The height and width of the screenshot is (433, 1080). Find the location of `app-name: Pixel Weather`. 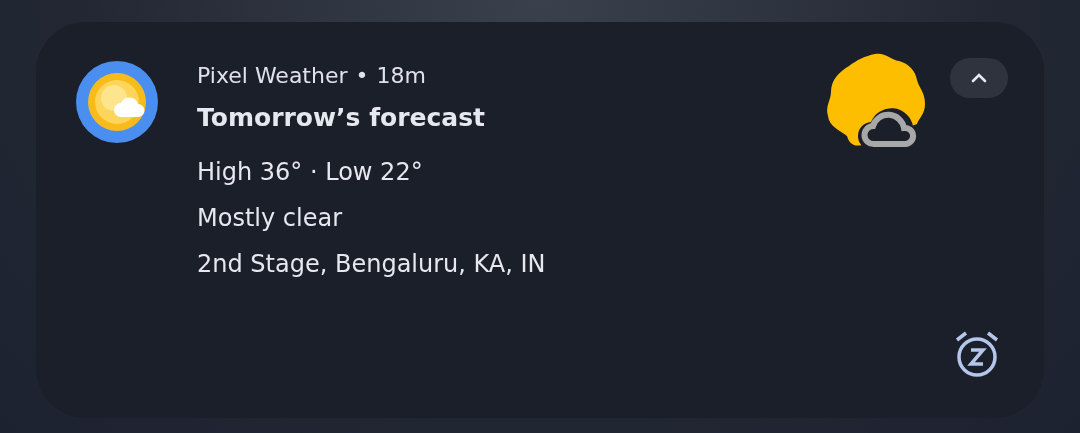

app-name: Pixel Weather is located at coordinates (272, 76).